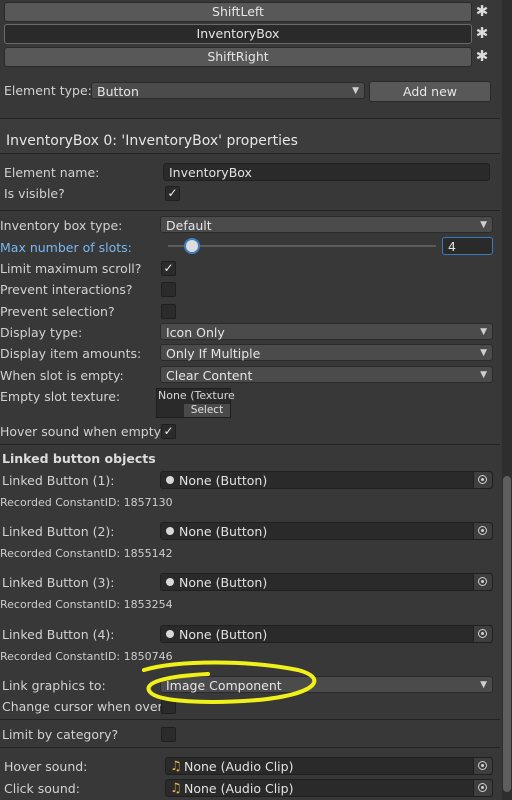  I want to click on empty-texture-value: None (Texture, so click(196, 395).